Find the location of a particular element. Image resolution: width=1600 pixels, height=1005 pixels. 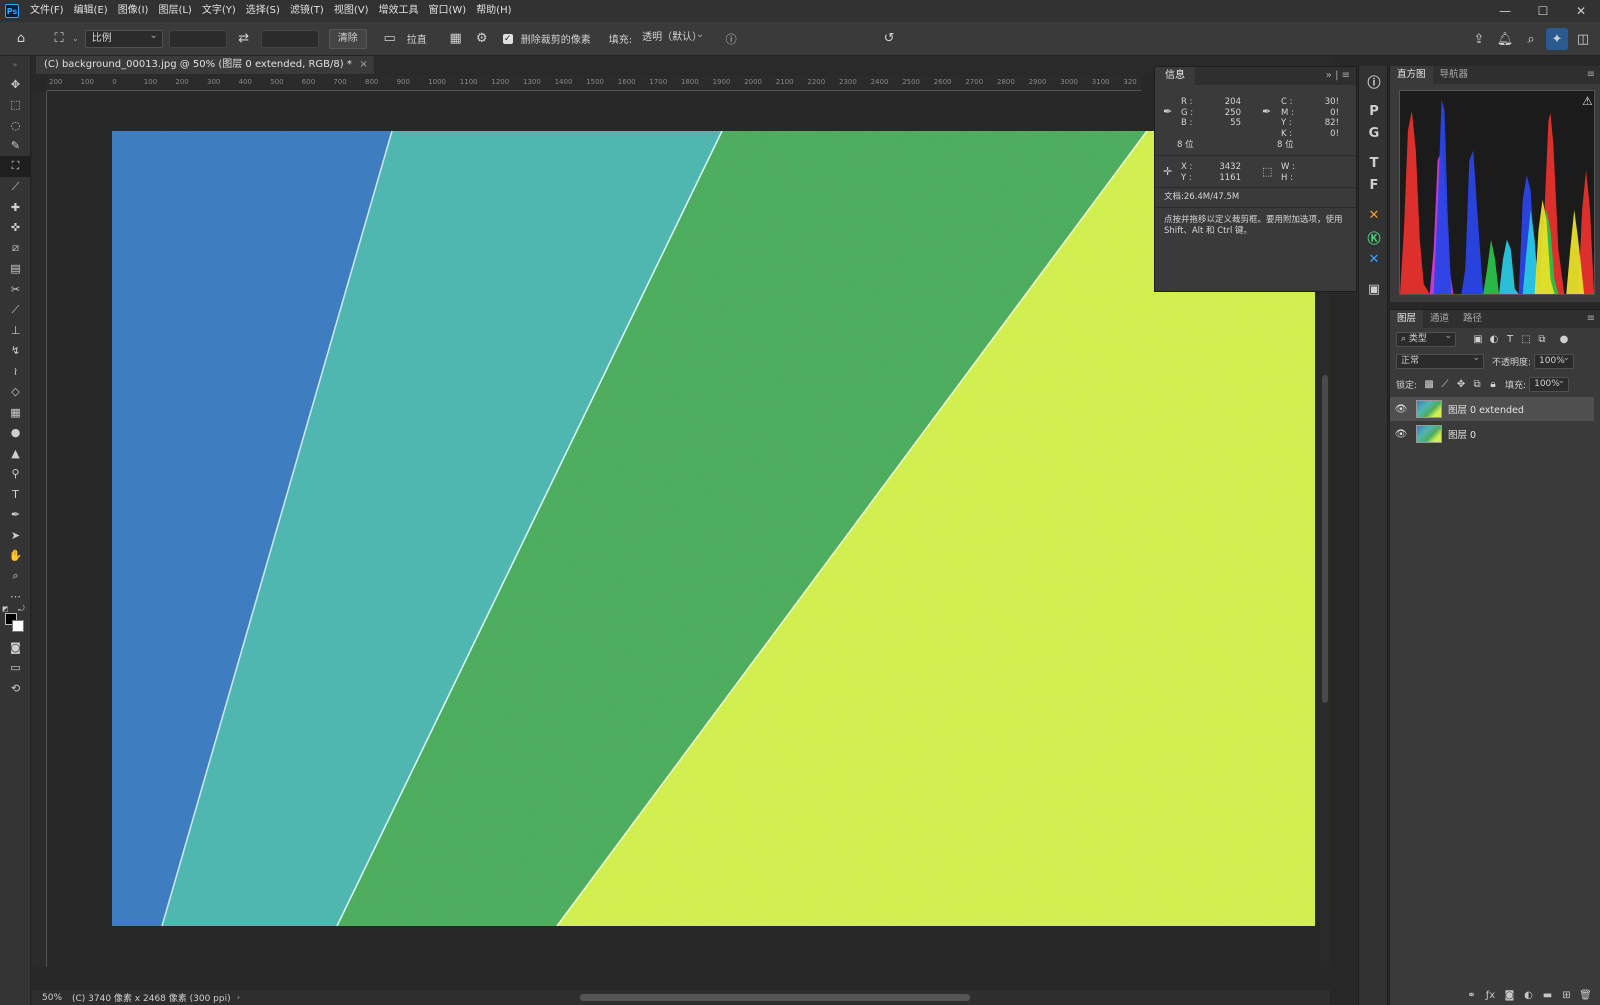

plugin-t-icon: T is located at coordinates (1374, 163).